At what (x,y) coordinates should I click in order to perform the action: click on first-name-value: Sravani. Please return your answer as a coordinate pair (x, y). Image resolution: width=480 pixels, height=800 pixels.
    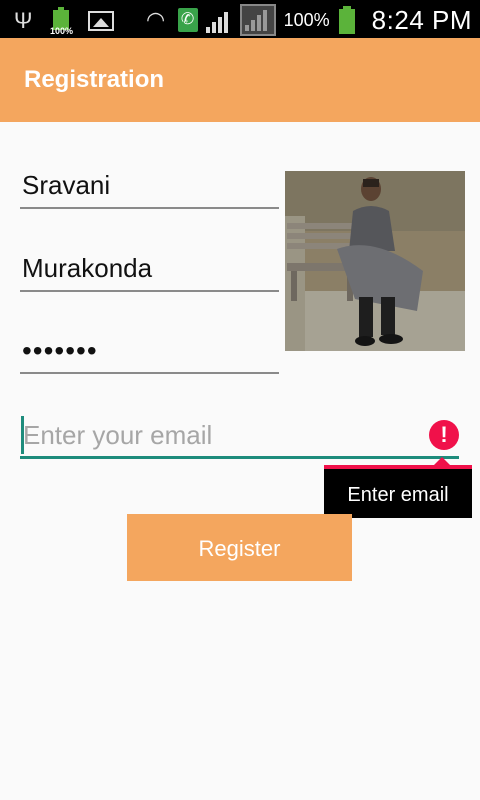
    Looking at the image, I should click on (66, 185).